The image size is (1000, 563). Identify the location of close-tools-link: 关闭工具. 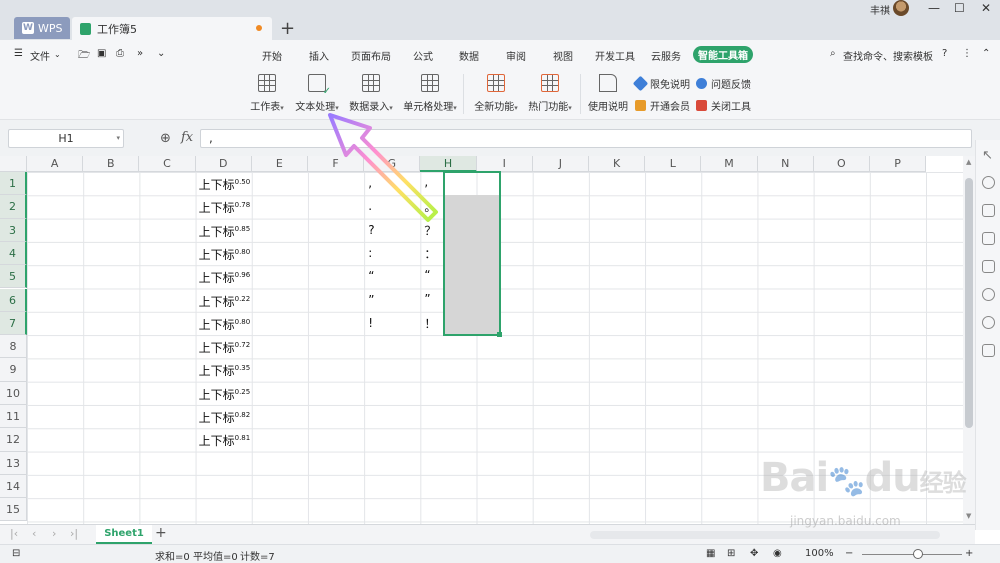
(723, 105).